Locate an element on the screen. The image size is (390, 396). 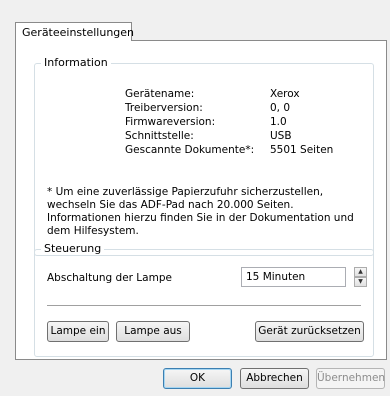
spin-up-icon: ▲ is located at coordinates (360, 272).